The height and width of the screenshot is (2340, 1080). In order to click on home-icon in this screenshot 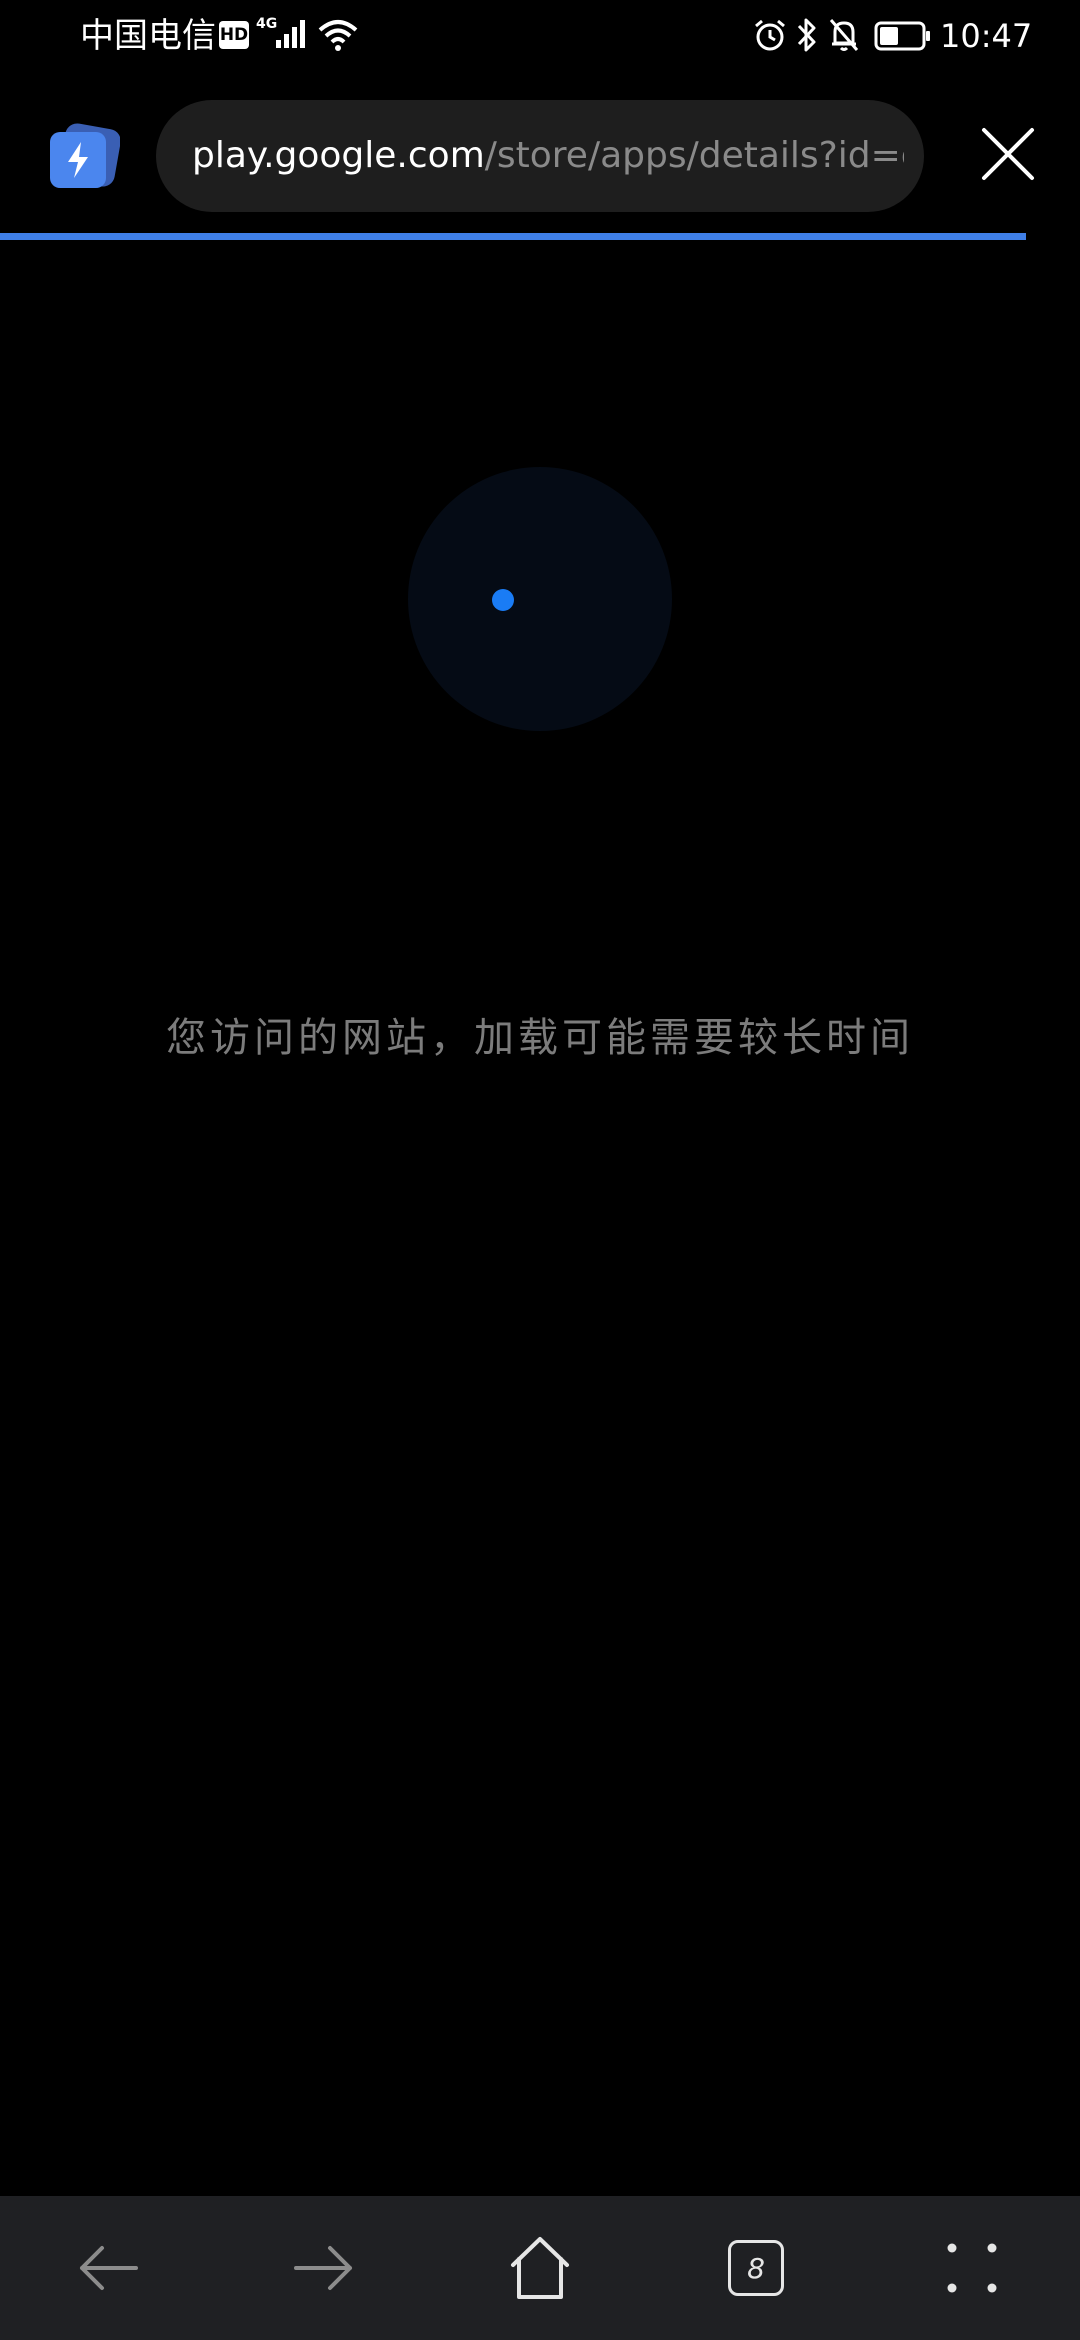, I will do `click(540, 2268)`.